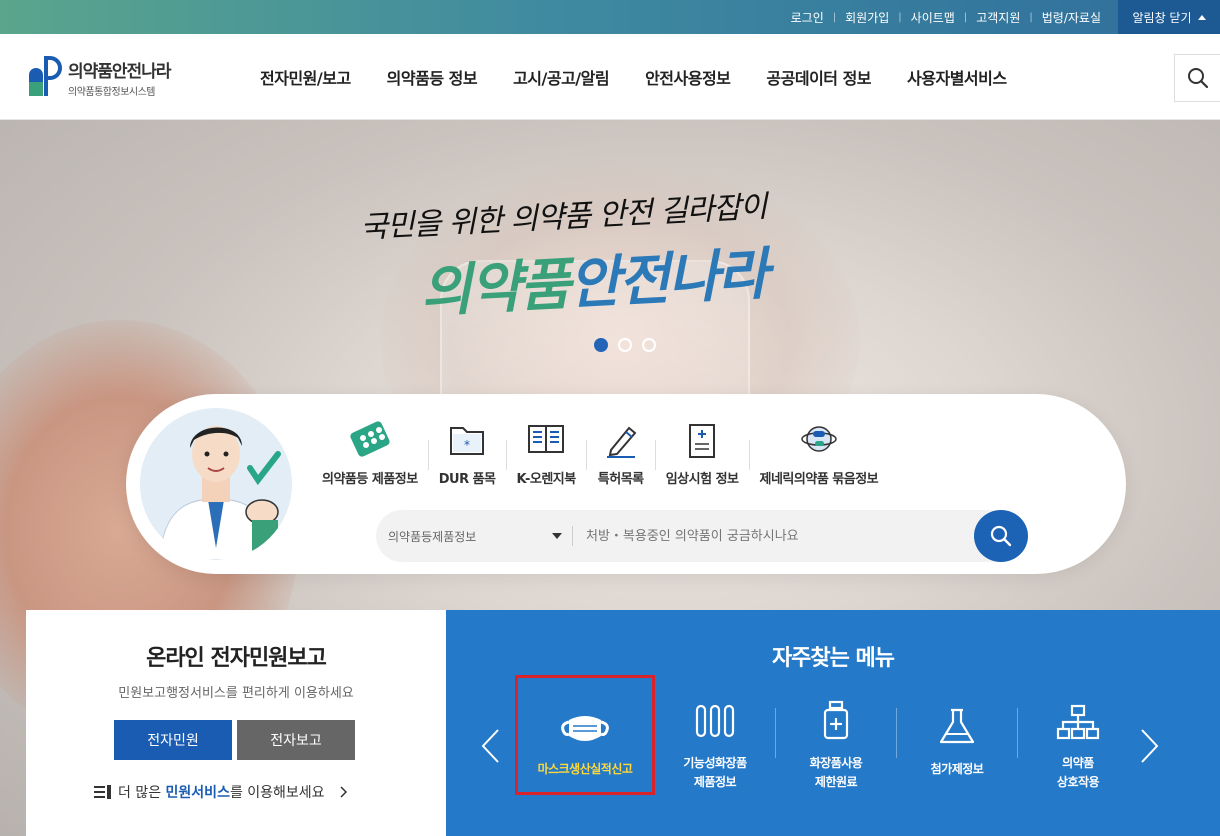 Image resolution: width=1220 pixels, height=836 pixels. I want to click on top-utility-bar: 로그인 | 회원가입 | 사이트맵 | 고객지원 | 법령/자료실 알림창 닫기, so click(610, 17).